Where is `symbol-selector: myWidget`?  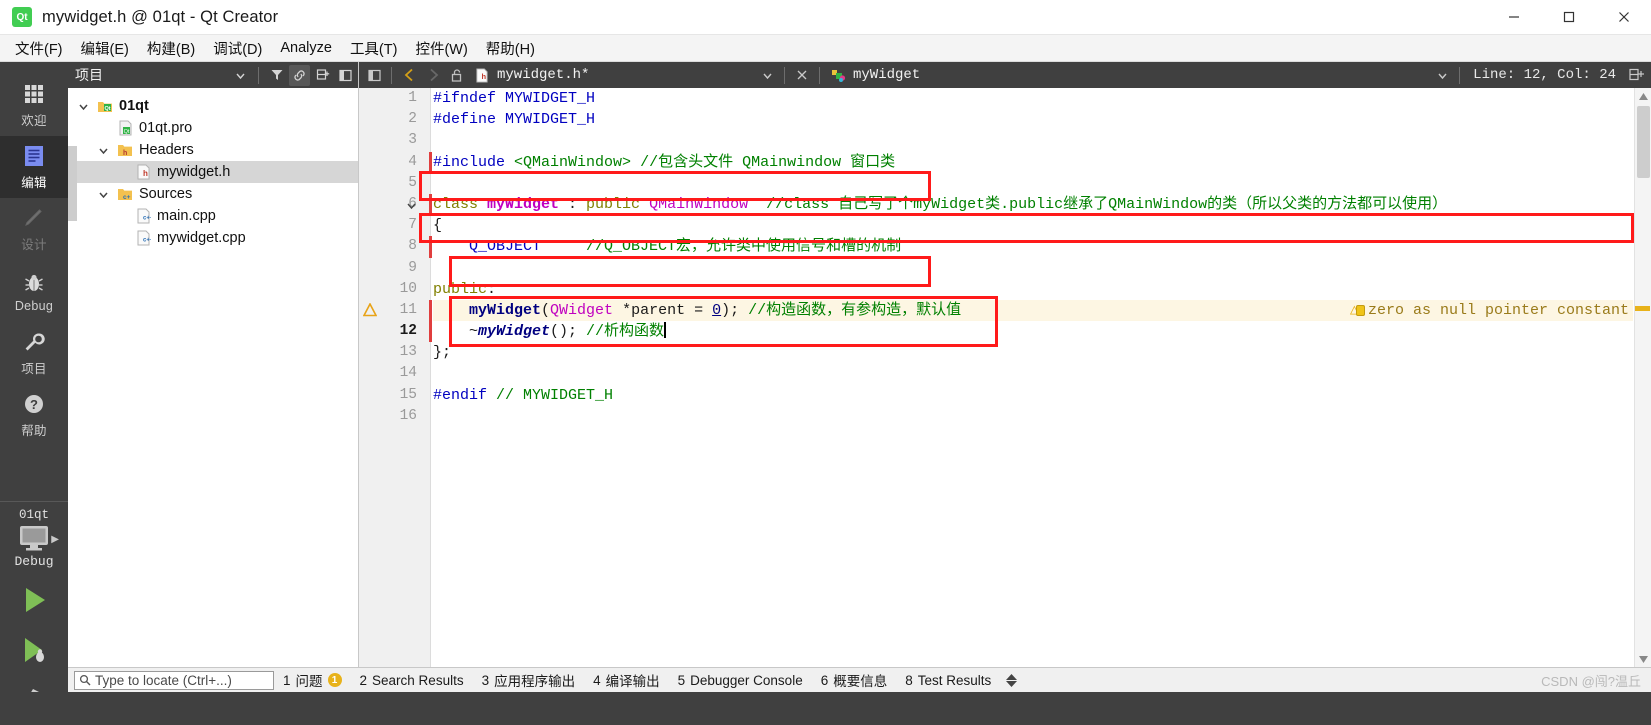
symbol-selector: myWidget is located at coordinates (872, 75).